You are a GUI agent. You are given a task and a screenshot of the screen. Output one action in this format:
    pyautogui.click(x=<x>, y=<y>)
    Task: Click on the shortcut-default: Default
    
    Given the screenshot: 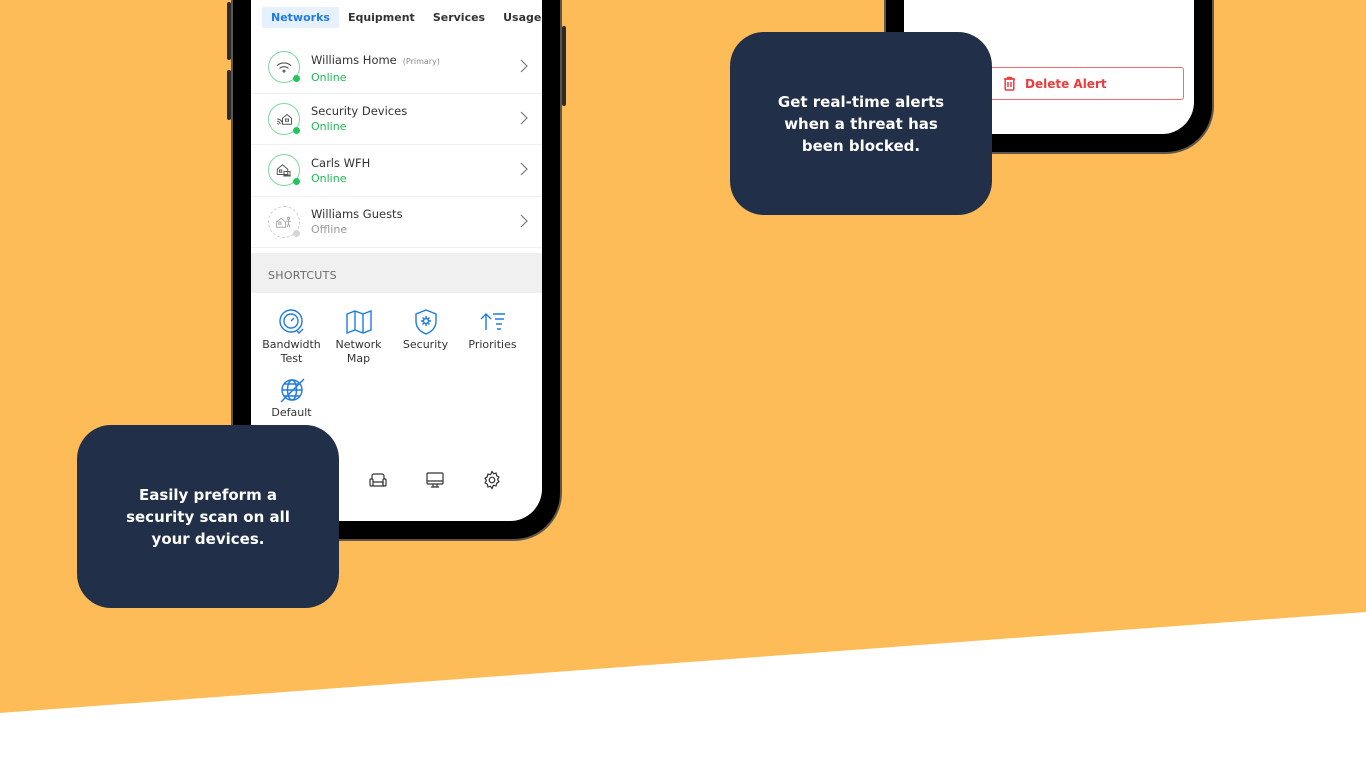 What is the action you would take?
    pyautogui.click(x=291, y=398)
    